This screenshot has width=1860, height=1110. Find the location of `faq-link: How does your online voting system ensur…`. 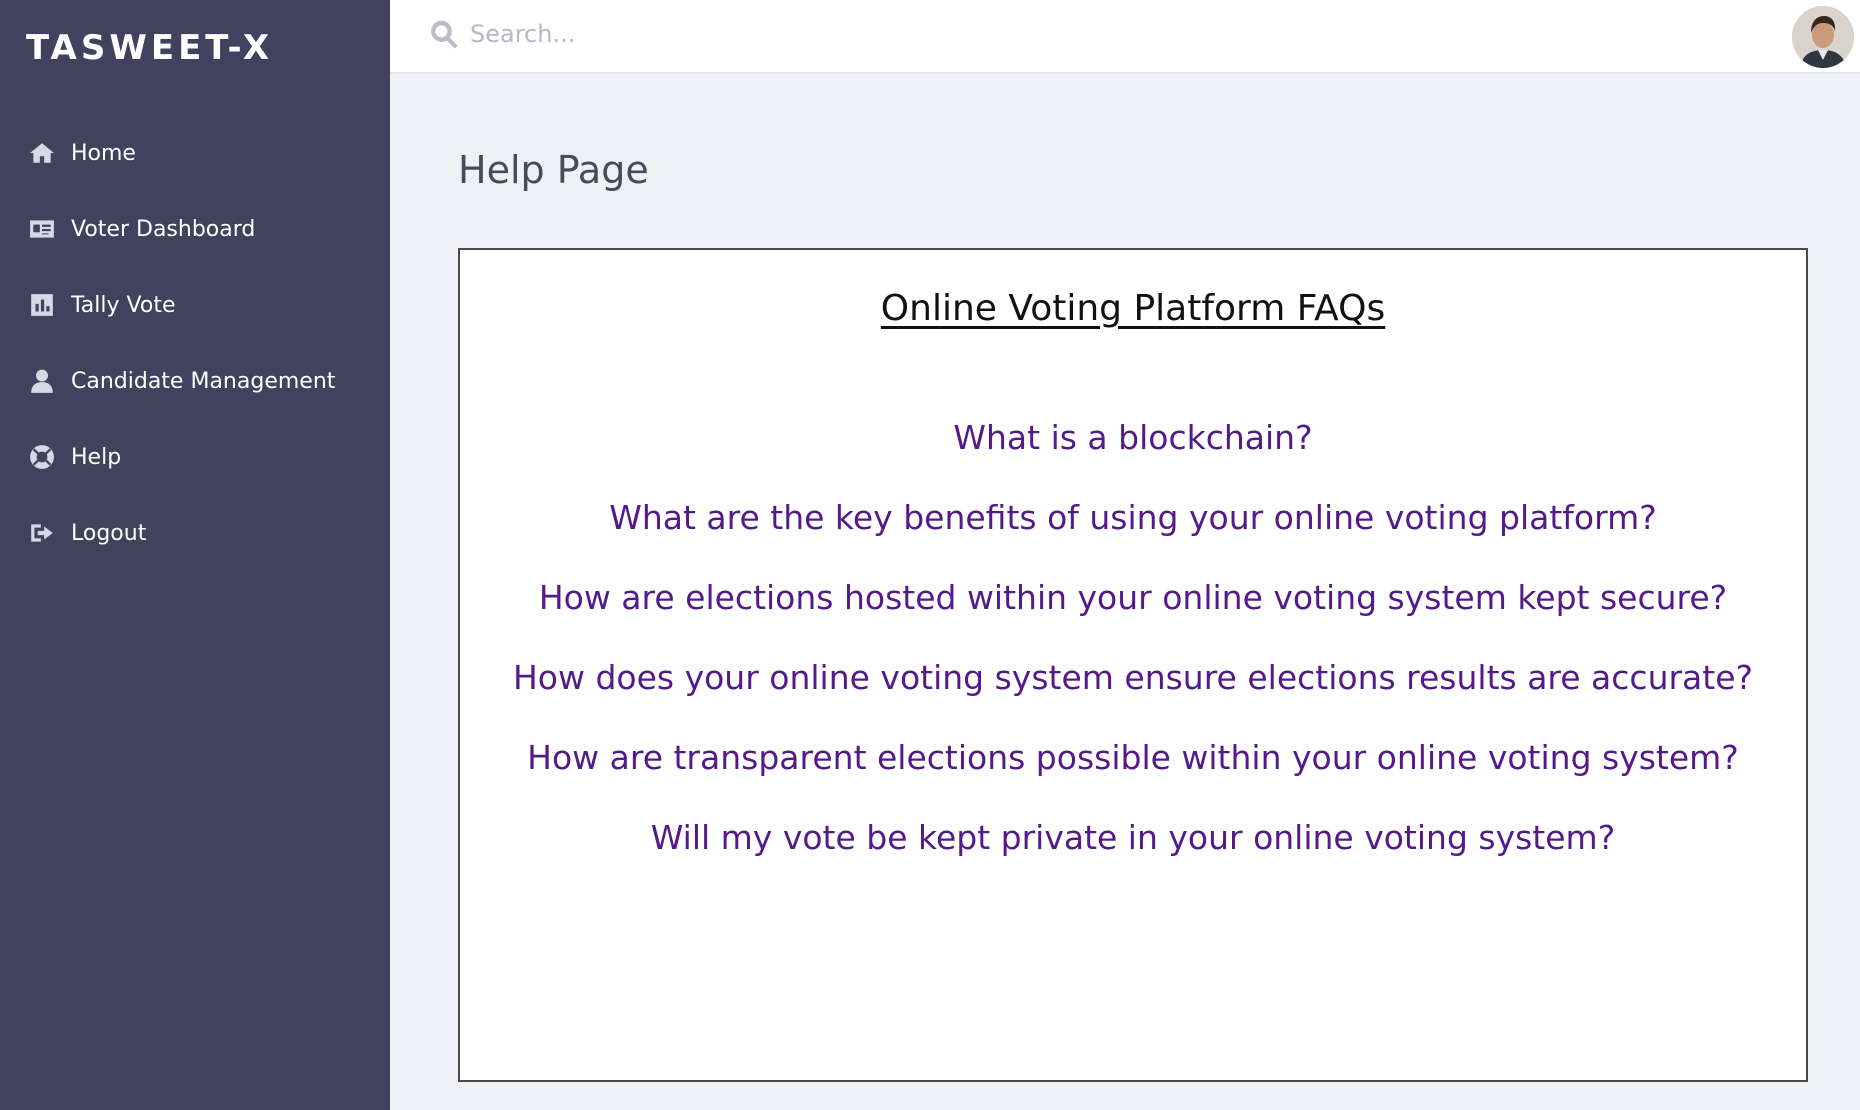

faq-link: How does your online voting system ensur… is located at coordinates (1133, 698).